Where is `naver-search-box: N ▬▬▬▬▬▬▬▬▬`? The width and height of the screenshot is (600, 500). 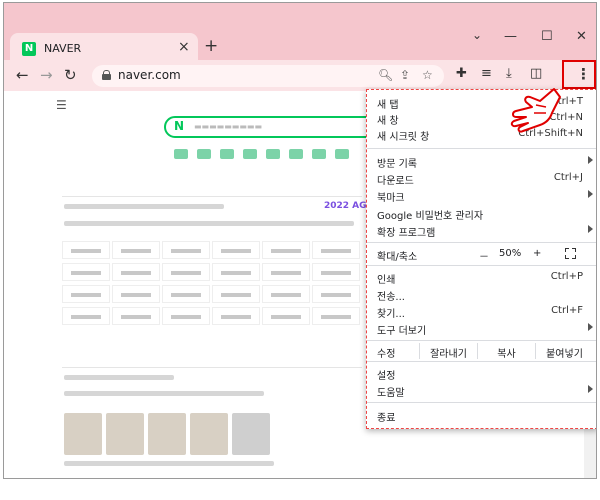 naver-search-box: N ▬▬▬▬▬▬▬▬▬ is located at coordinates (279, 127).